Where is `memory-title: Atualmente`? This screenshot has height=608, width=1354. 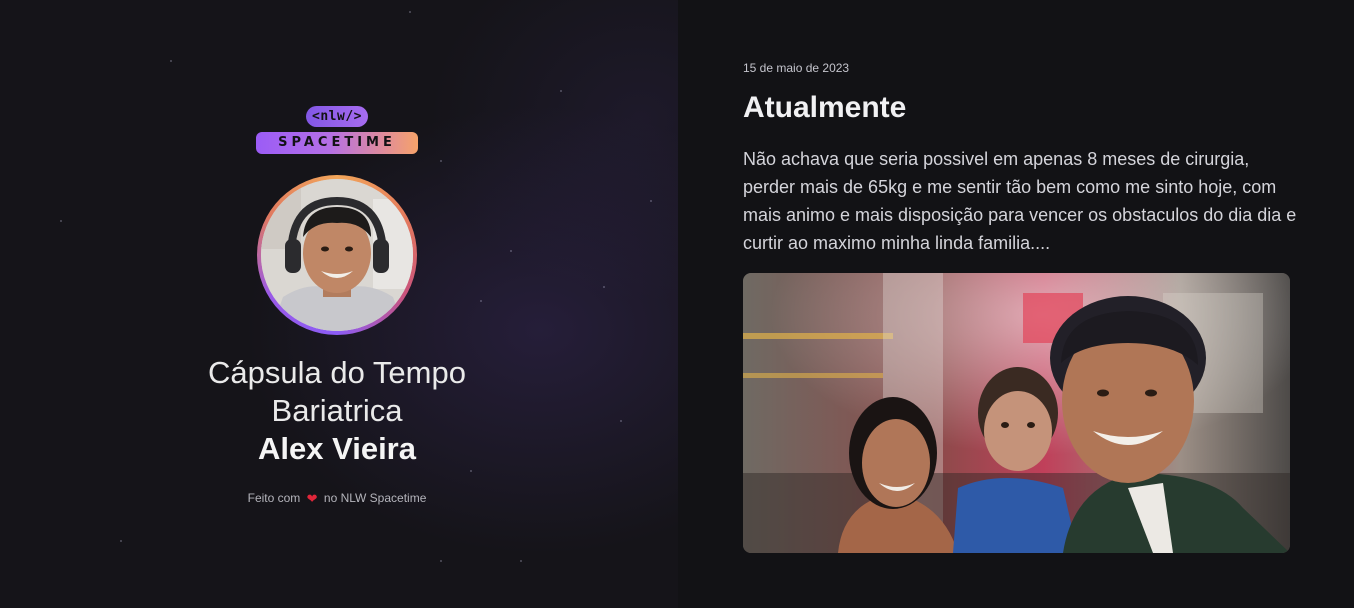
memory-title: Atualmente is located at coordinates (825, 107).